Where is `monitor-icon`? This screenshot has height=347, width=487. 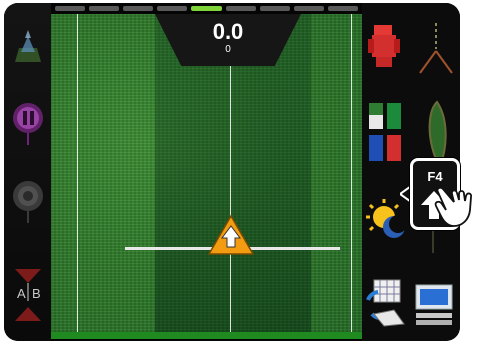 monitor-icon is located at coordinates (434, 304).